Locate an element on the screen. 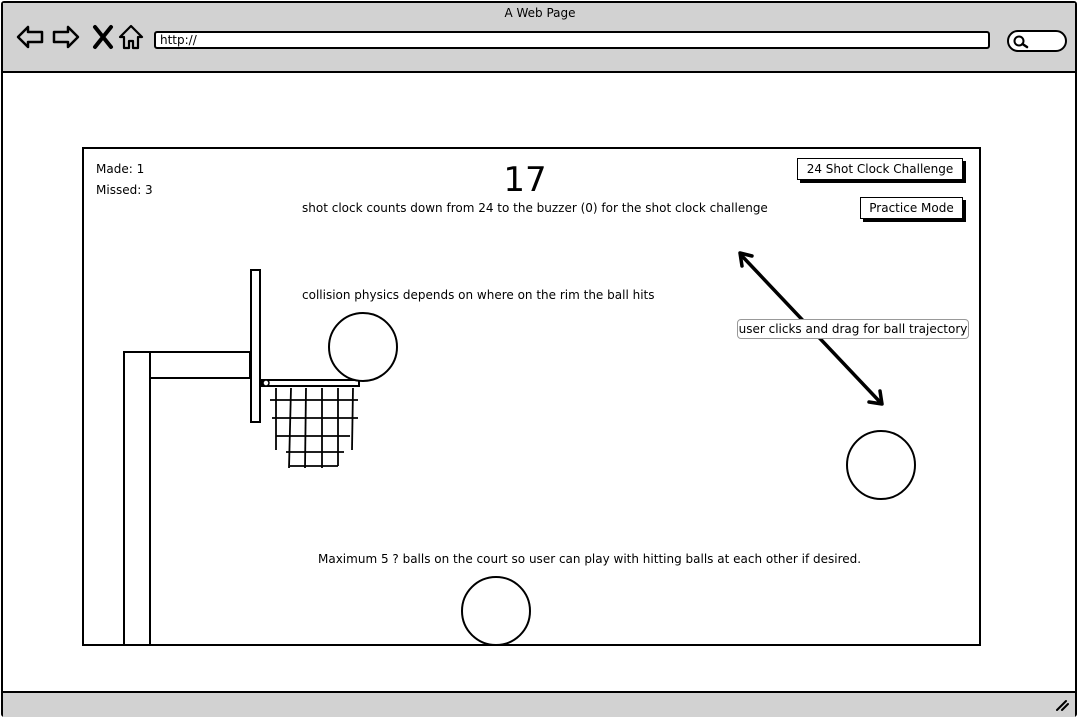  shot-clock: 17 is located at coordinates (525, 180).